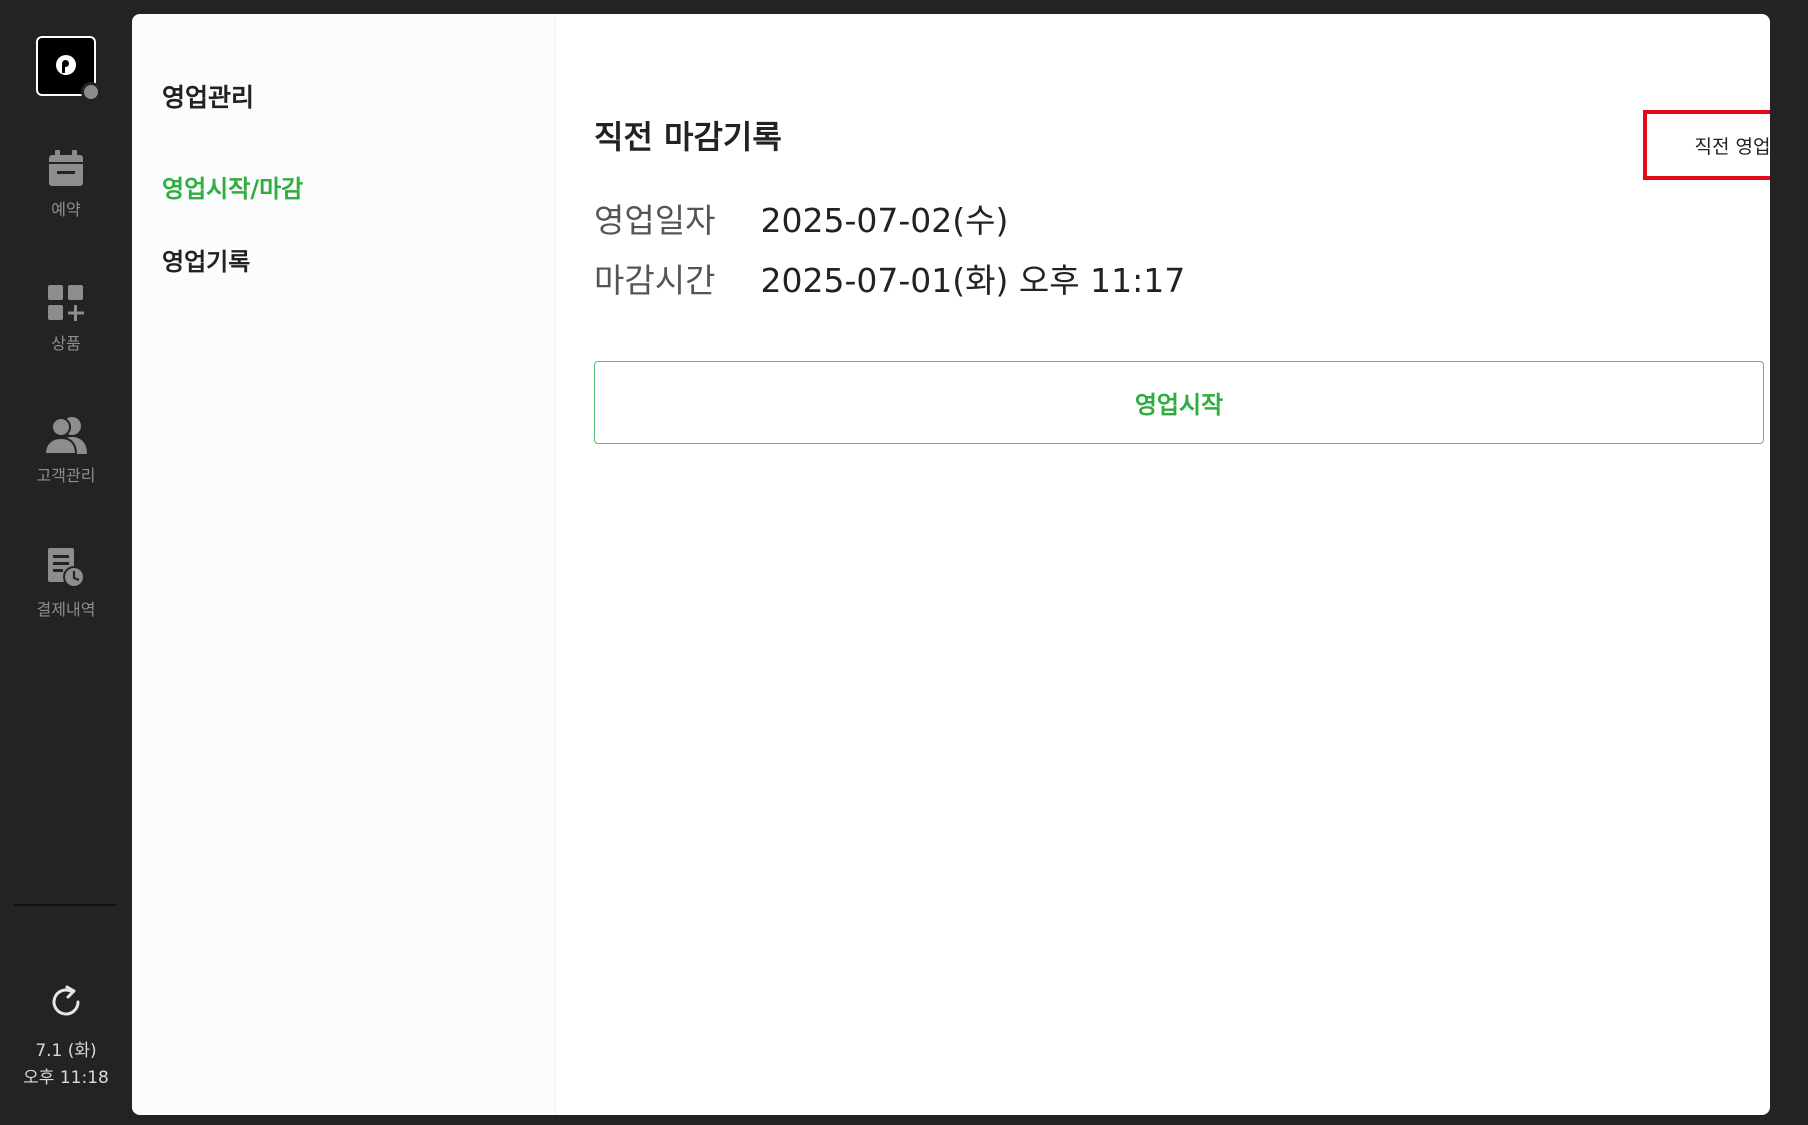 The height and width of the screenshot is (1125, 1808). Describe the element at coordinates (1706, 145) in the screenshot. I see `cancel-last-closing-button: 직전 영업마감 취소` at that location.